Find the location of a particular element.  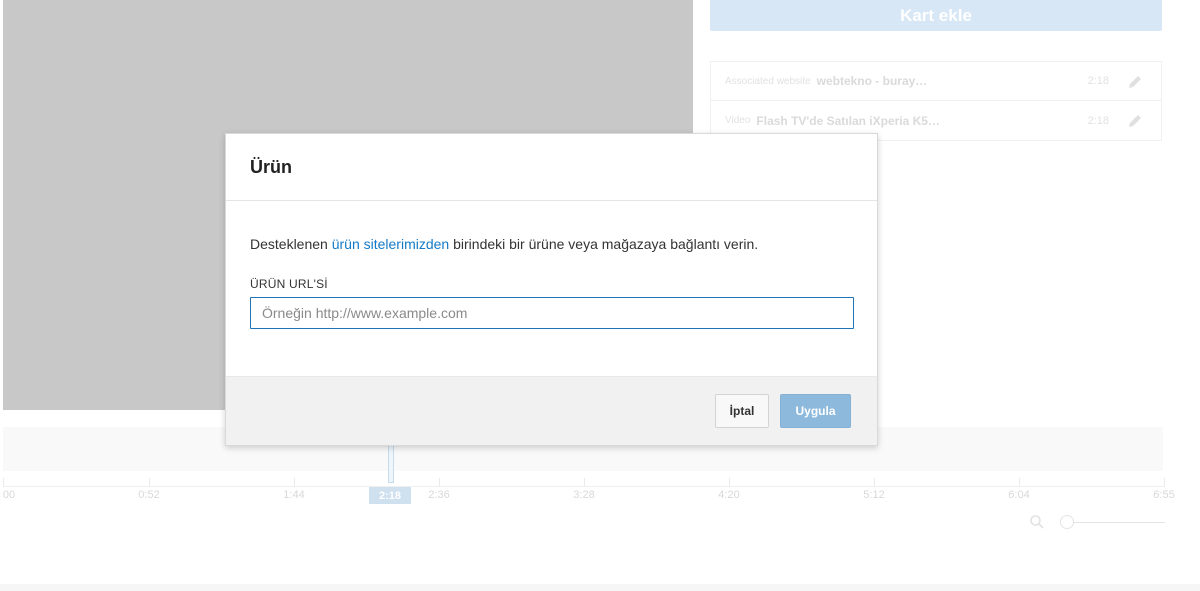

card-type: Associated website is located at coordinates (768, 81).